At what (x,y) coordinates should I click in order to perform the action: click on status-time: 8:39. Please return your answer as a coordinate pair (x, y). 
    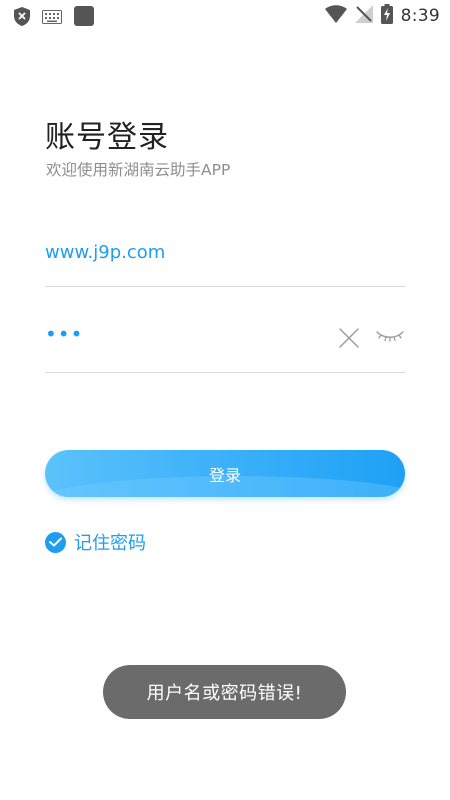
    Looking at the image, I should click on (420, 16).